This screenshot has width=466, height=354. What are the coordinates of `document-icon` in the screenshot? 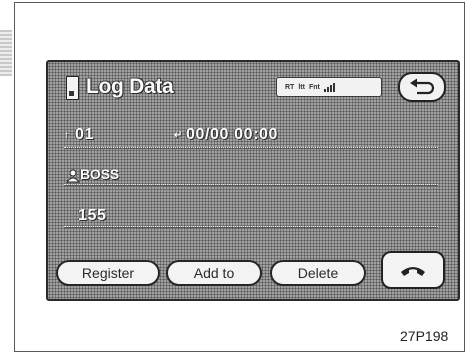 It's located at (72, 88).